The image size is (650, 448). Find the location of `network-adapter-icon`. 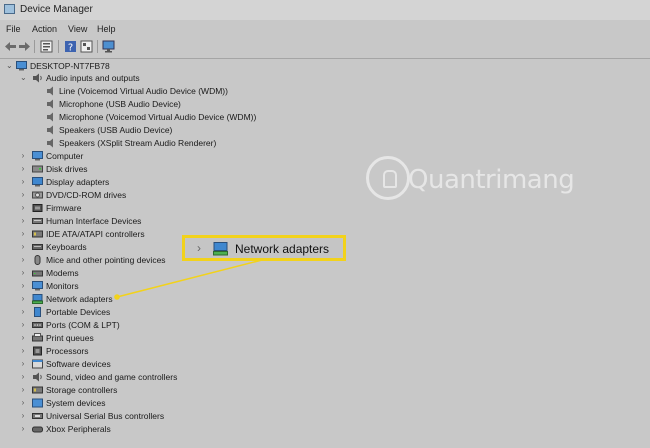

network-adapter-icon is located at coordinates (220, 249).